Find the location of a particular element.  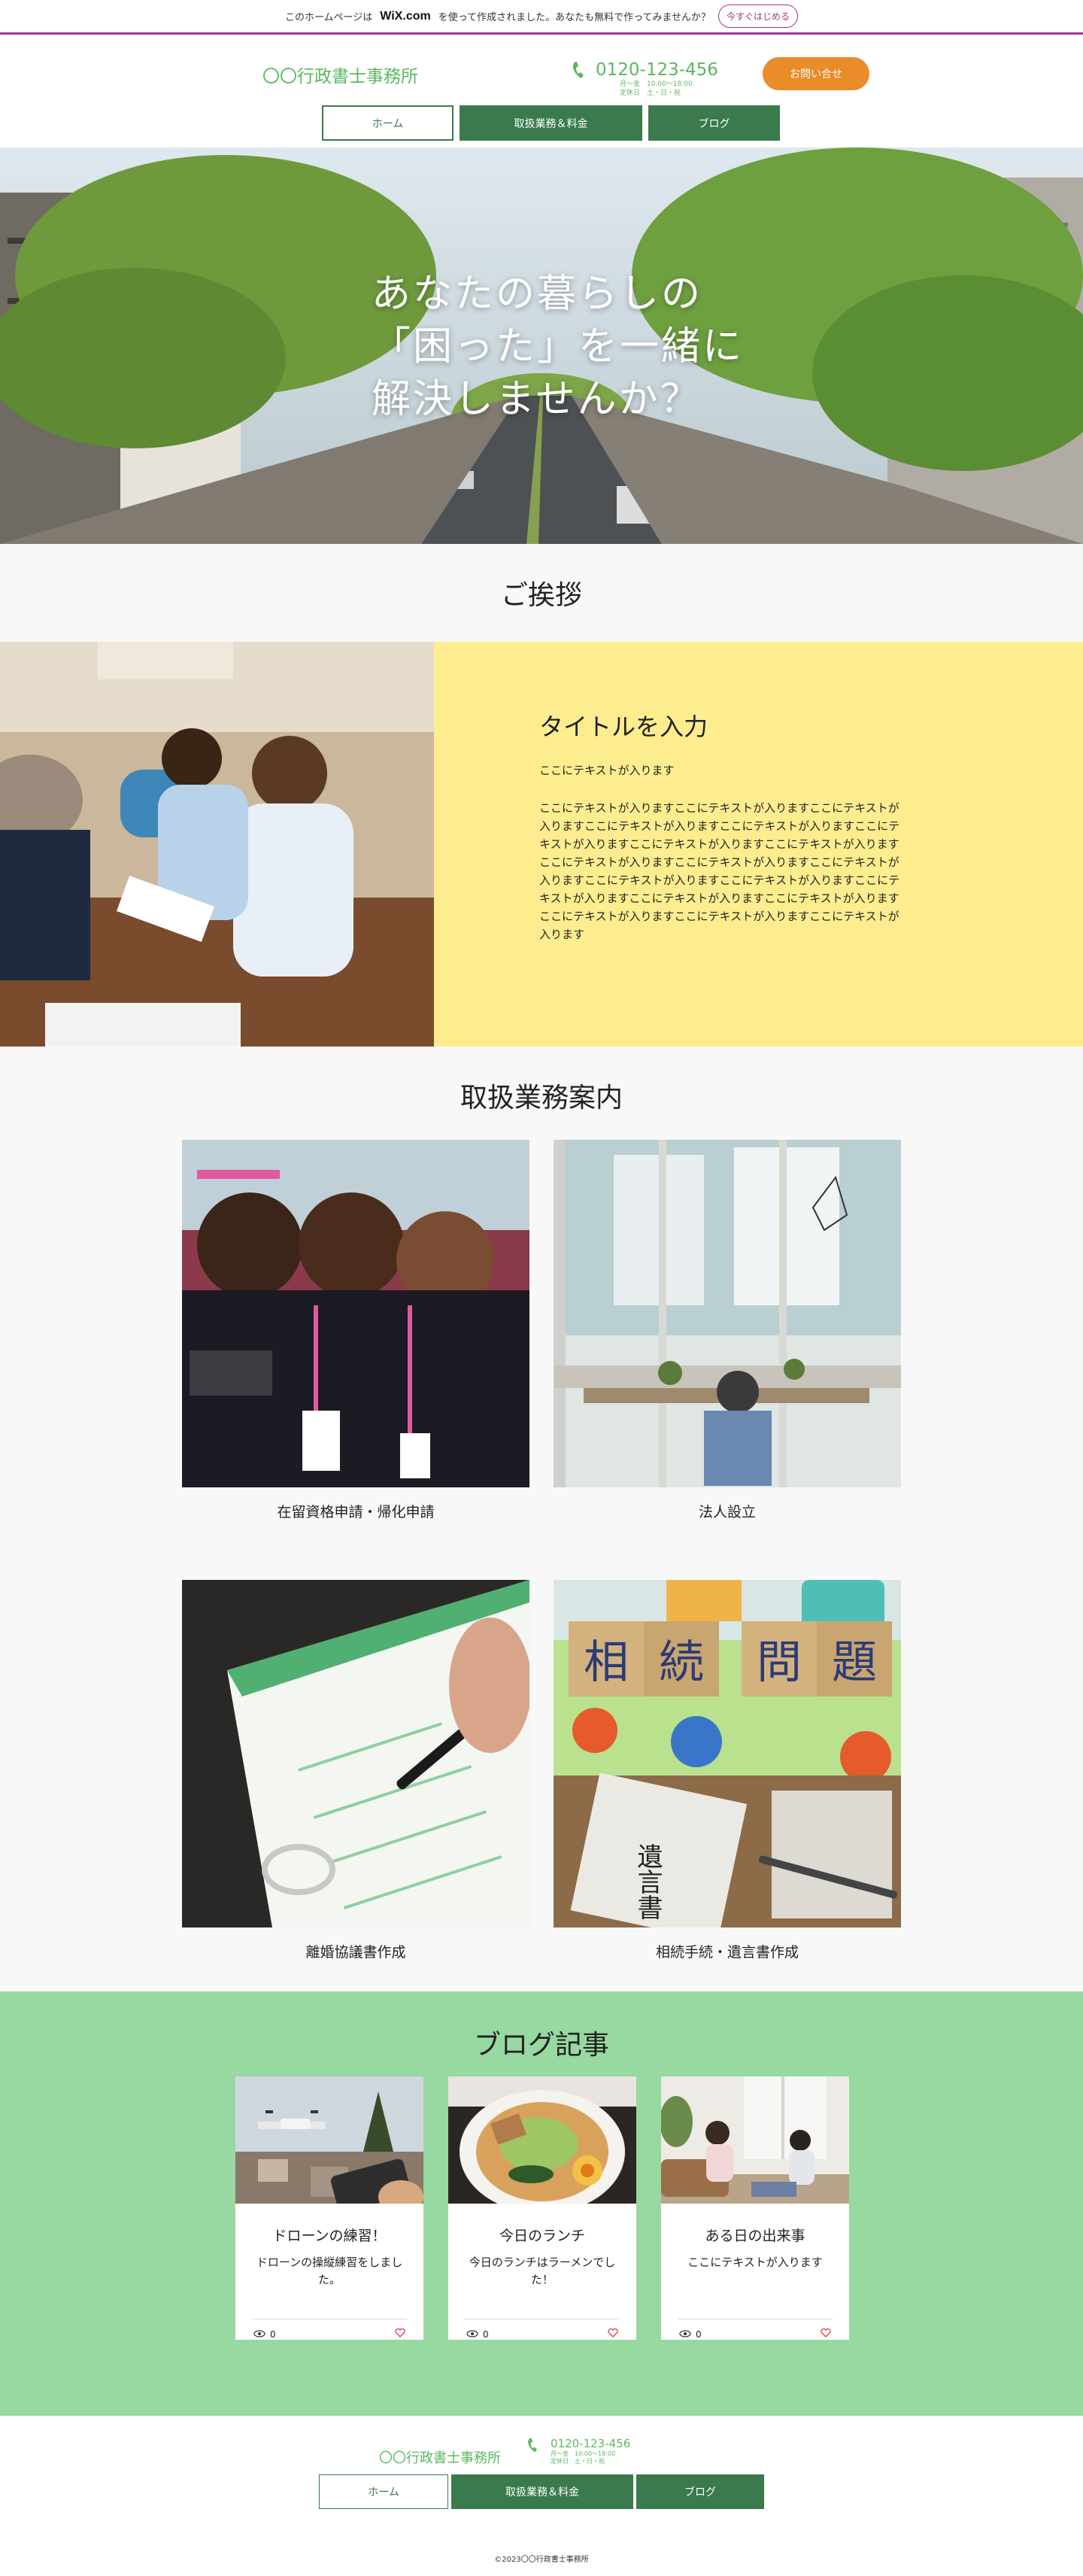

service-card-inheritance: 相 続 問 題 遺言書 相続手続・遺言書作成 is located at coordinates (727, 1770).